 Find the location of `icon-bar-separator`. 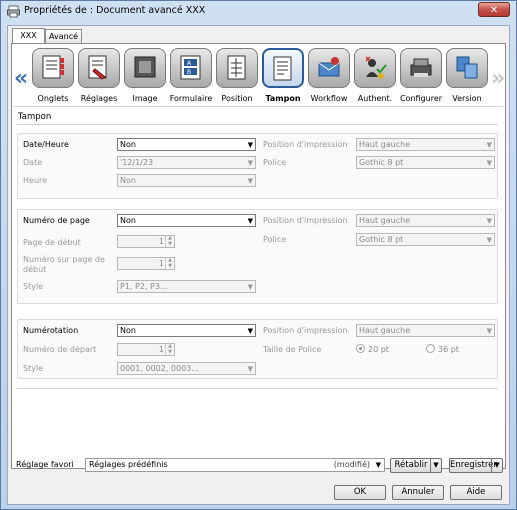

icon-bar-separator is located at coordinates (258, 106).